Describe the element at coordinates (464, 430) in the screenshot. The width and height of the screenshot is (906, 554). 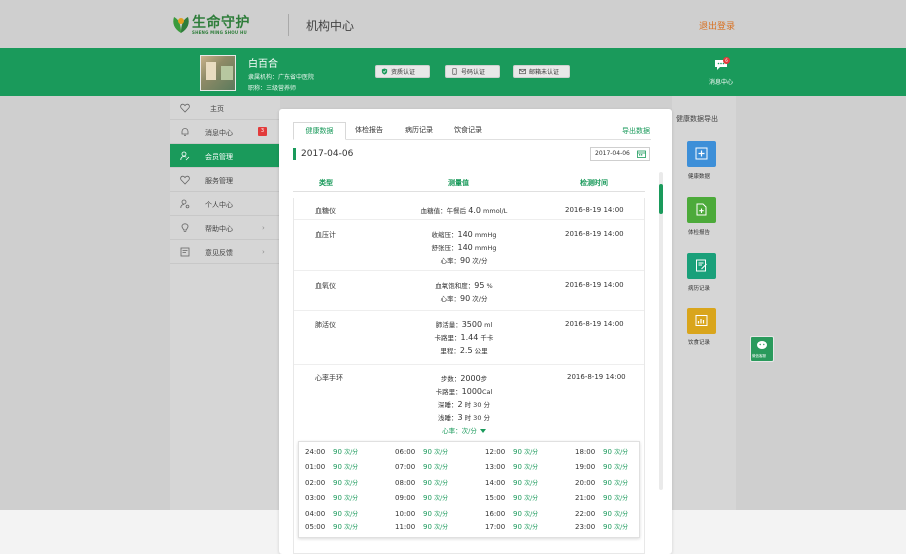
I see `heart-rate-toggle: 心率：次/分` at that location.